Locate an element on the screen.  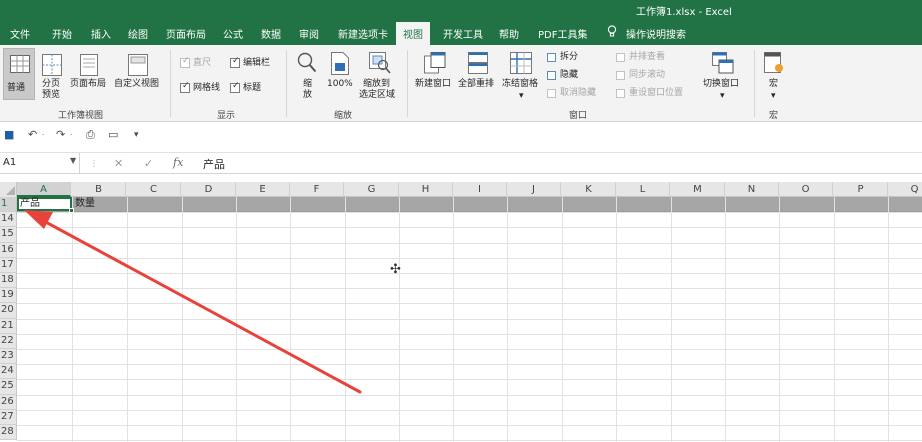
tab-review: 审阅 is located at coordinates (309, 33).